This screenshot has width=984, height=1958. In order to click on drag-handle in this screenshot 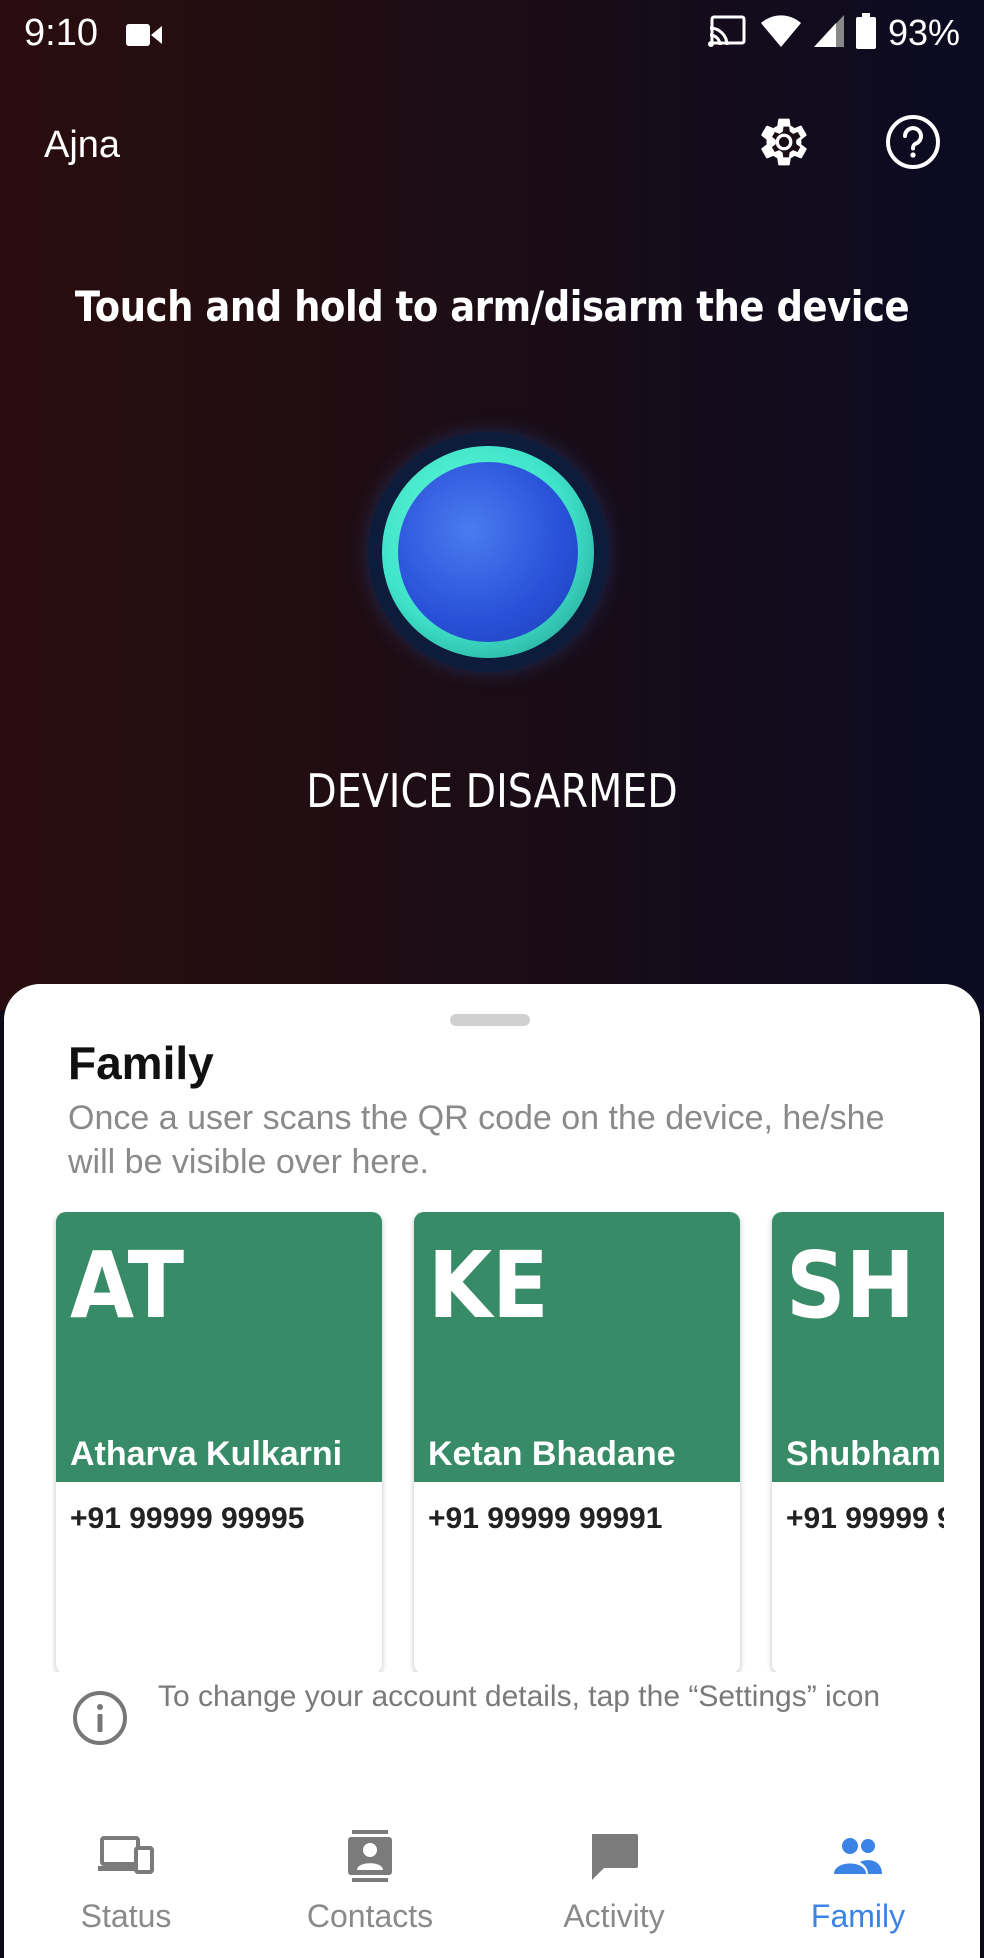, I will do `click(490, 1020)`.